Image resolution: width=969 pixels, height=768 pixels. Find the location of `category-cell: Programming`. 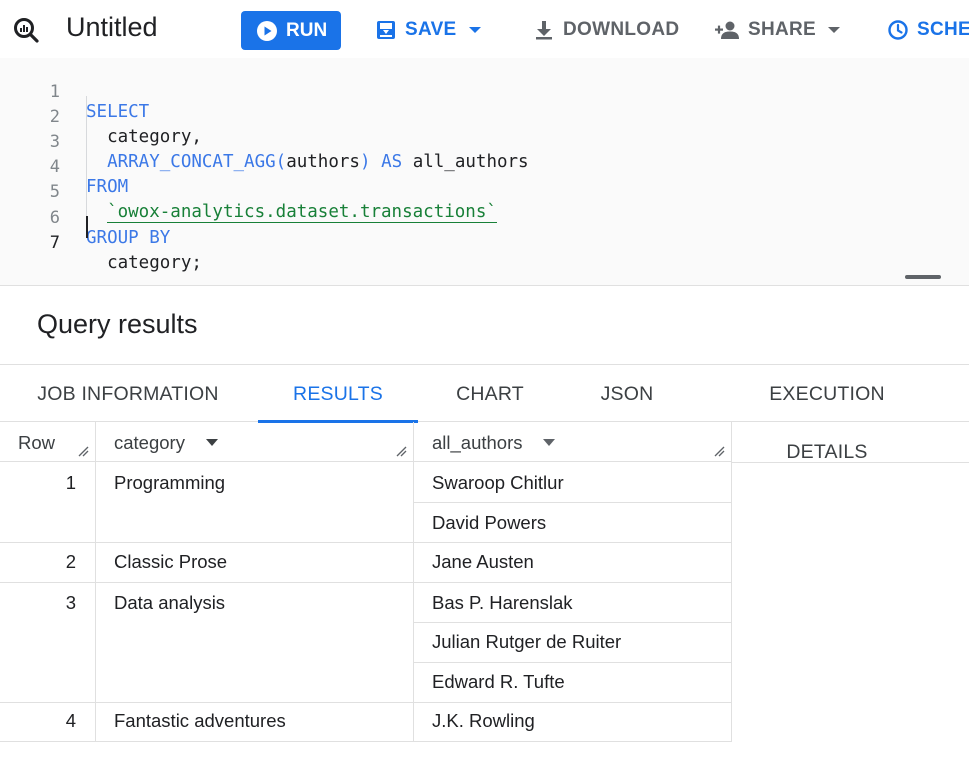

category-cell: Programming is located at coordinates (169, 483).